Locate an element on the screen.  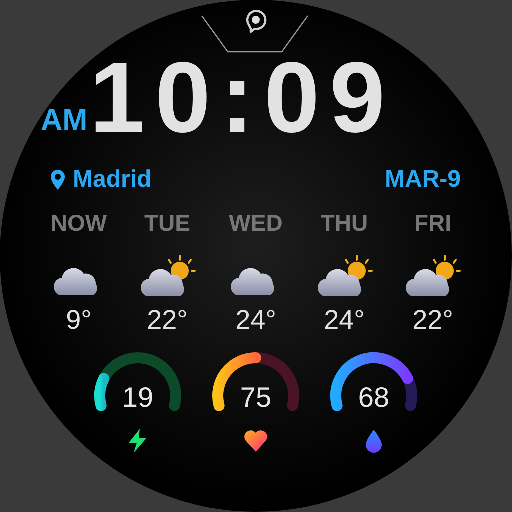
temperature: 9° is located at coordinates (79, 320).